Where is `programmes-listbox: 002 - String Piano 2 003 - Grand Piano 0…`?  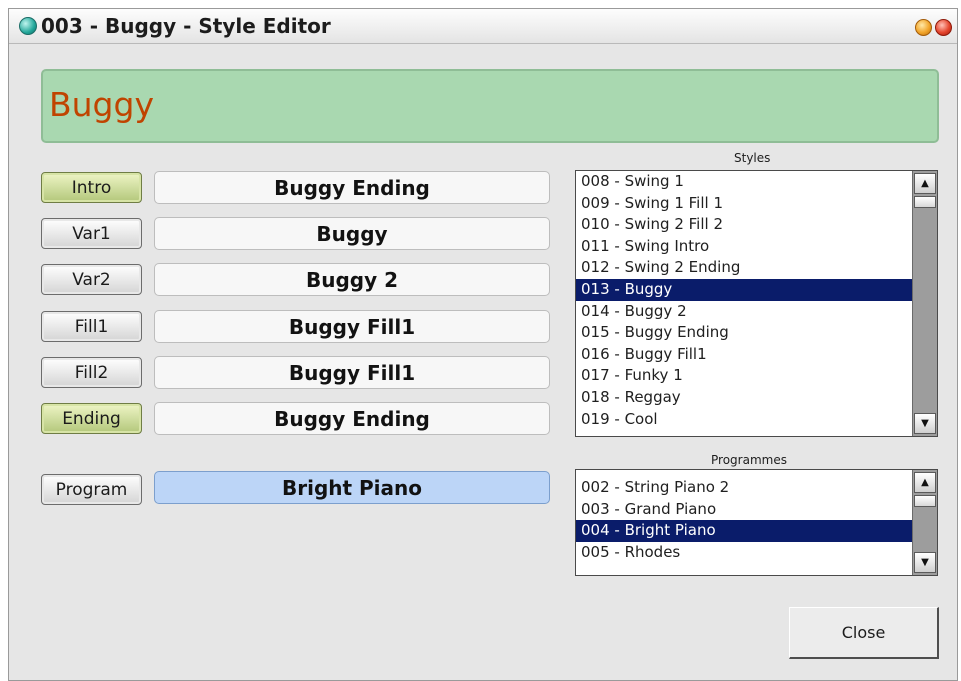 programmes-listbox: 002 - String Piano 2 003 - Grand Piano 0… is located at coordinates (756, 522).